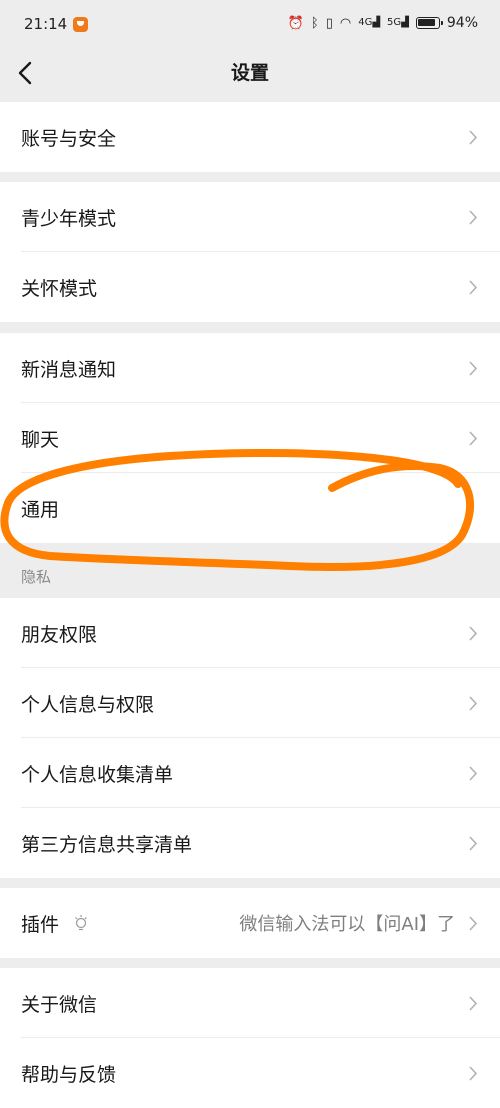 This screenshot has height=1108, width=500. Describe the element at coordinates (250, 287) in the screenshot. I see `settings-item-care-mode: 关怀模式` at that location.